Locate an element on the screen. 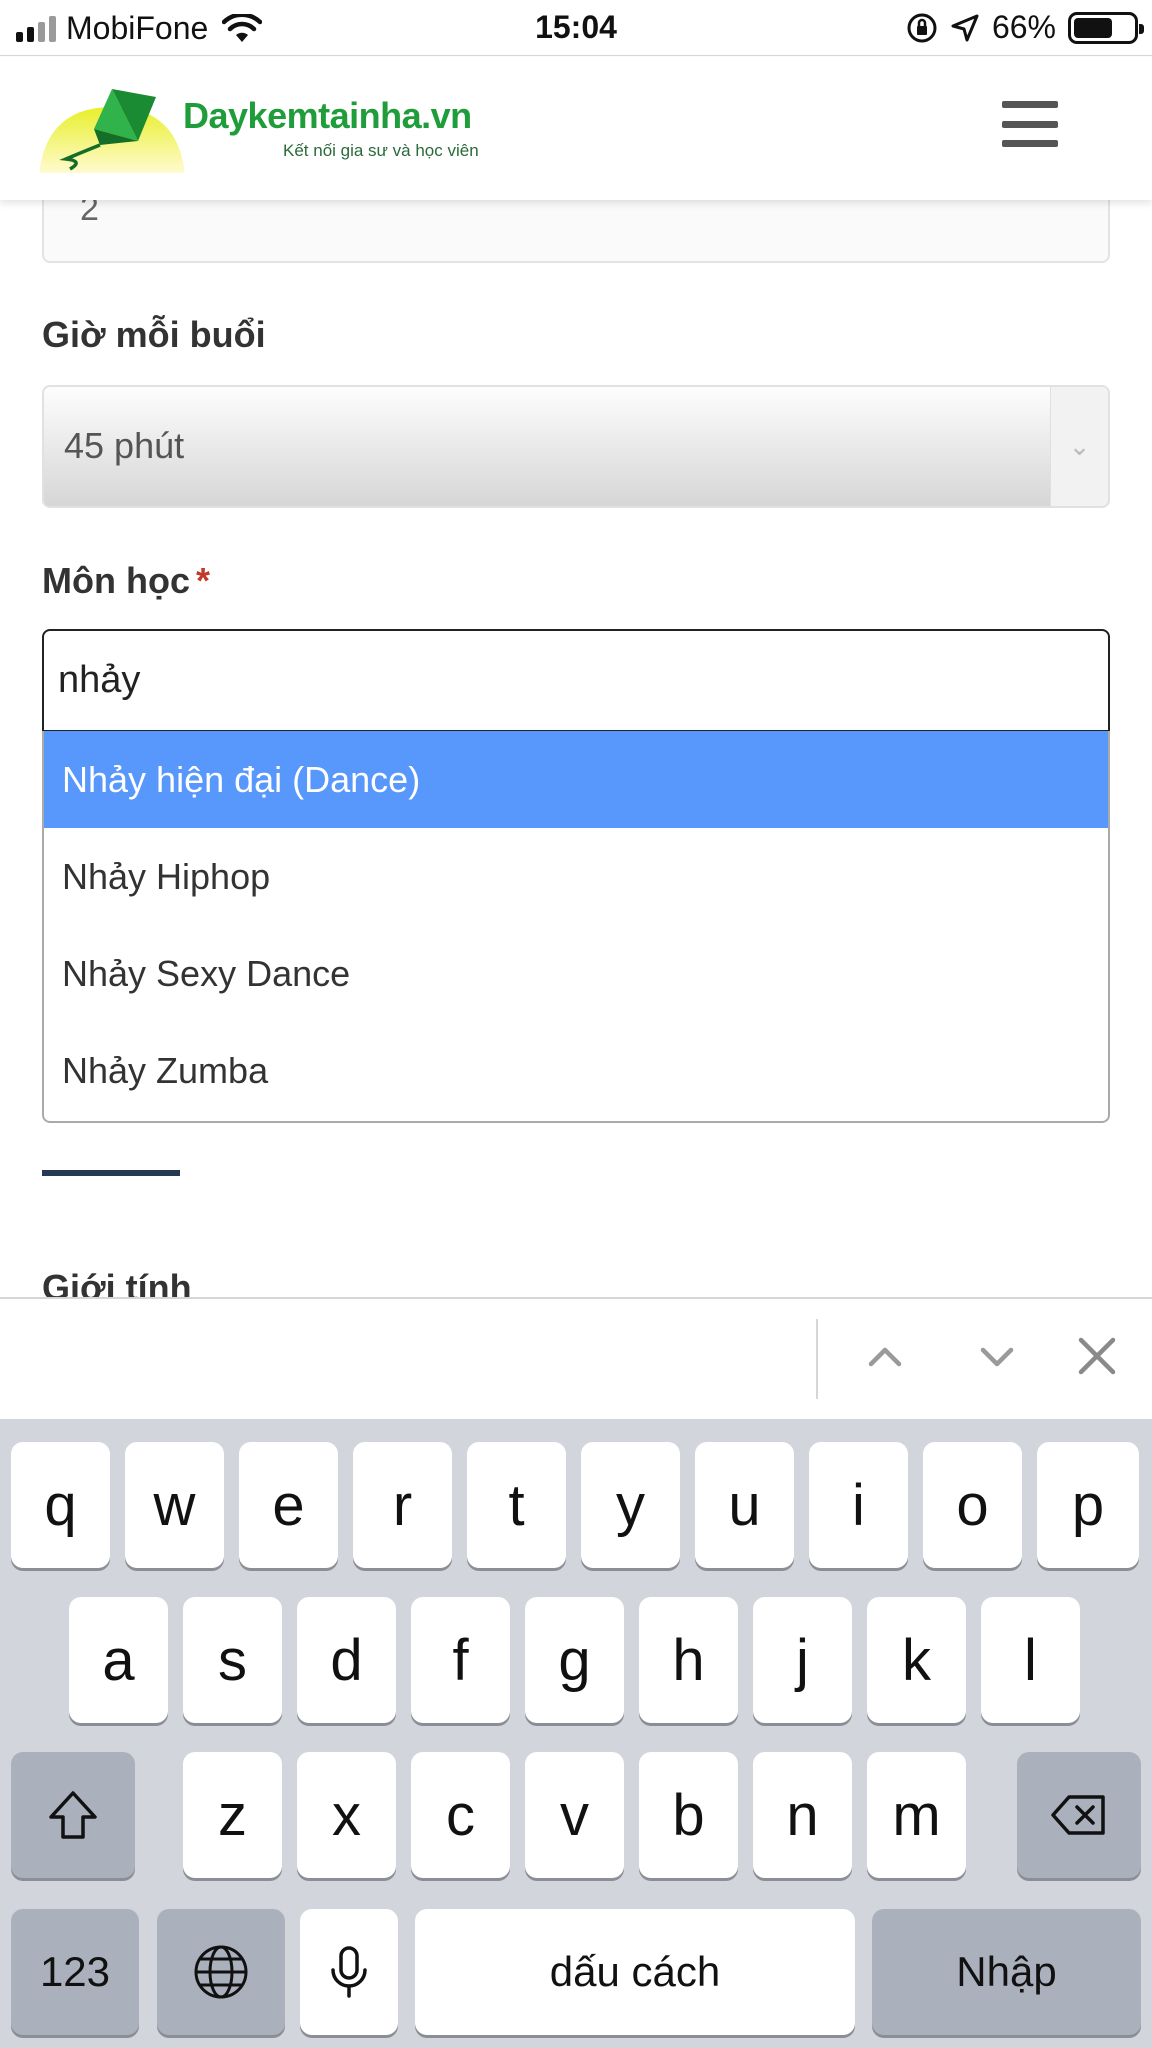 The width and height of the screenshot is (1152, 2048). battery-percentage: 66% is located at coordinates (1023, 27).